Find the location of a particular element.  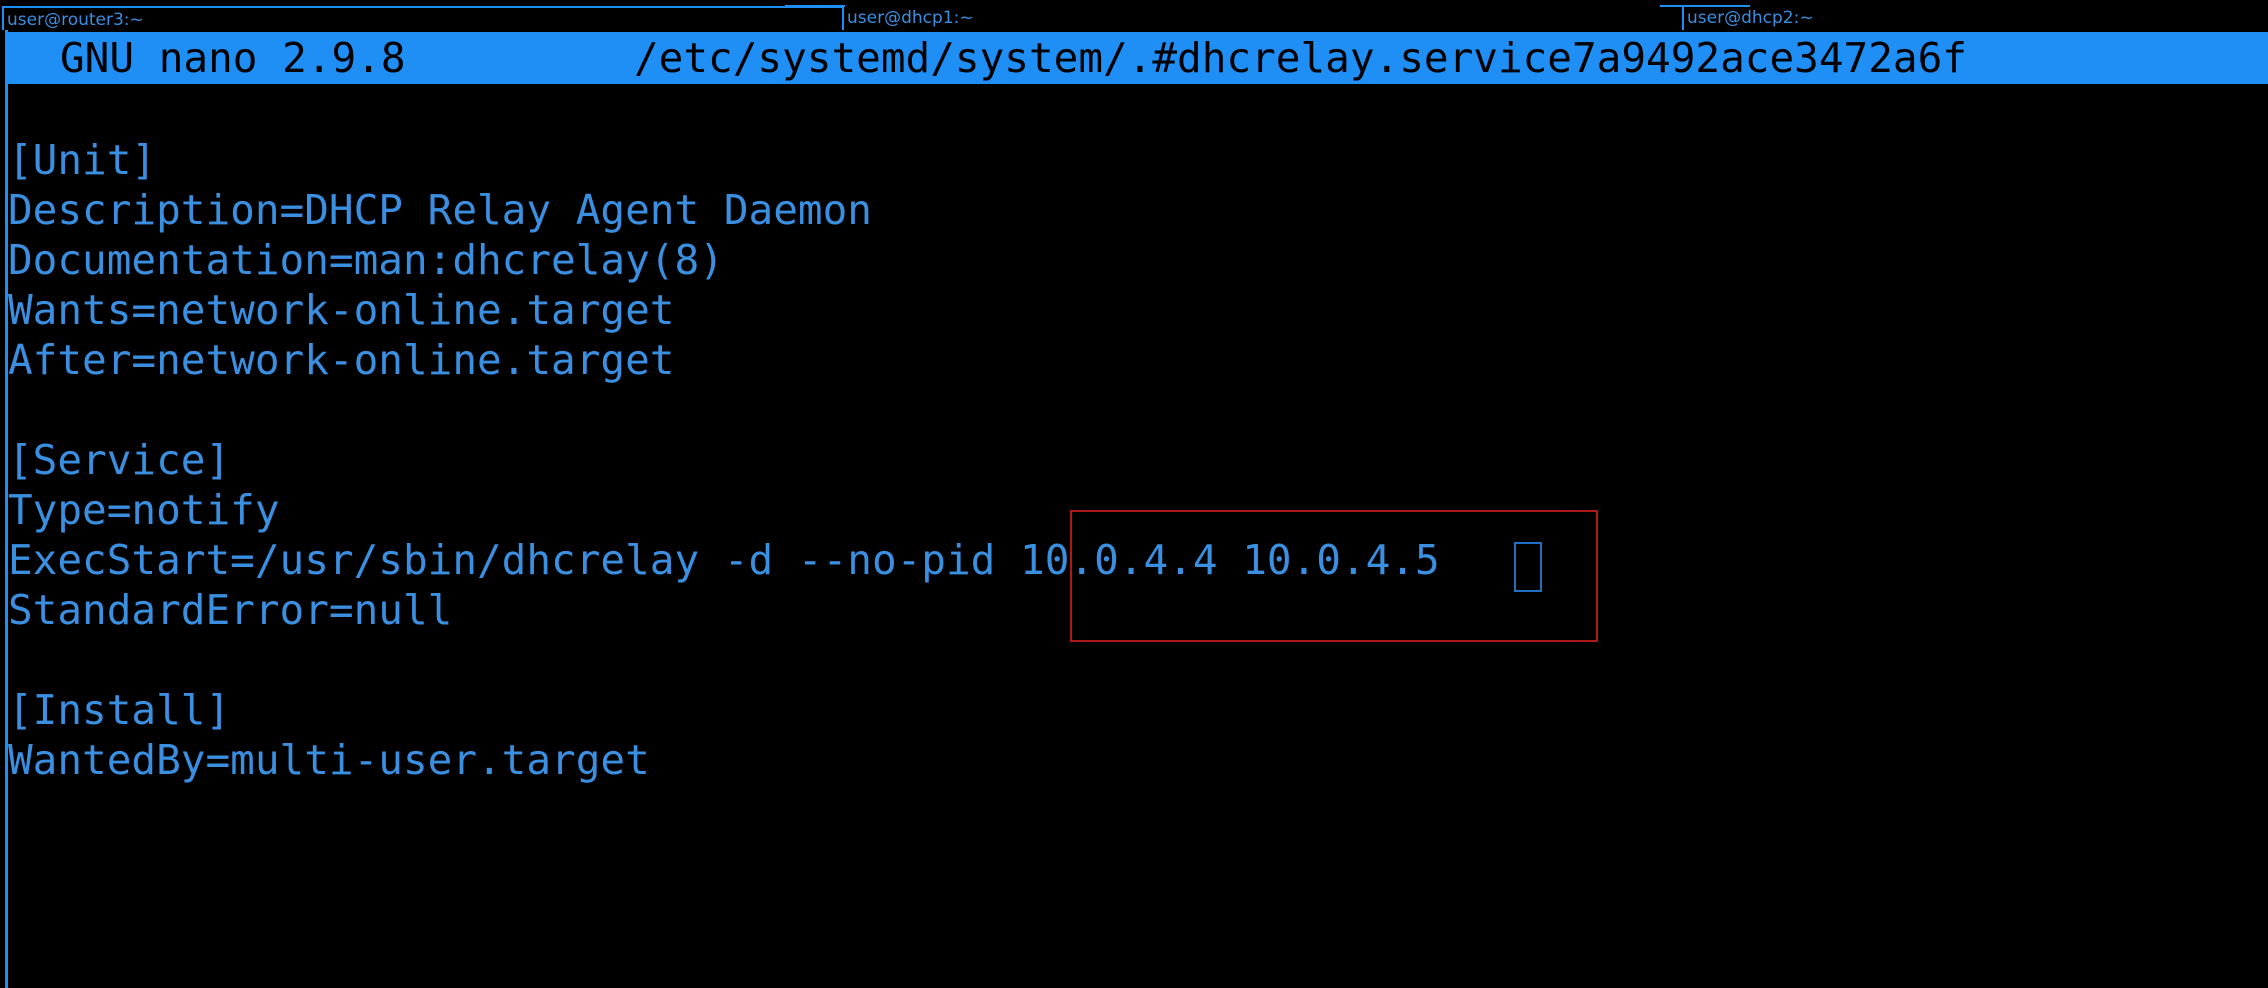

terminal-tab-bar: user@router3:~ user@dhcp1:~ user@dhcp2:~ is located at coordinates (1134, 15).